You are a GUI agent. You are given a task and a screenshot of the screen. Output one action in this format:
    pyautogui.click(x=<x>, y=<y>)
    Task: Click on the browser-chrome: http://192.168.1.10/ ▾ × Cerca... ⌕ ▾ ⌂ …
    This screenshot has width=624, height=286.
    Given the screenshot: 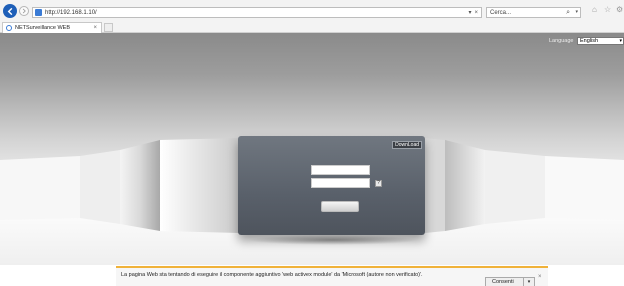 What is the action you would take?
    pyautogui.click(x=312, y=16)
    